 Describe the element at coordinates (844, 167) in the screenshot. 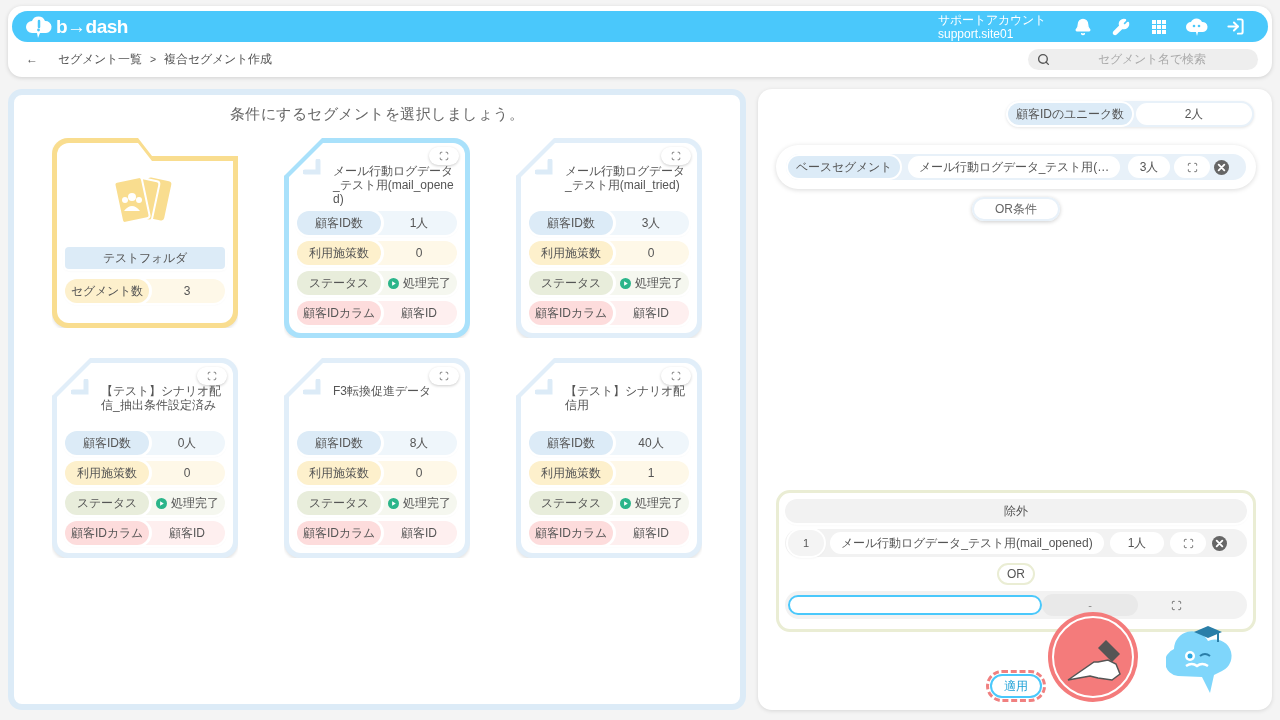

I see `base-segment-label: ベースセグメント` at that location.